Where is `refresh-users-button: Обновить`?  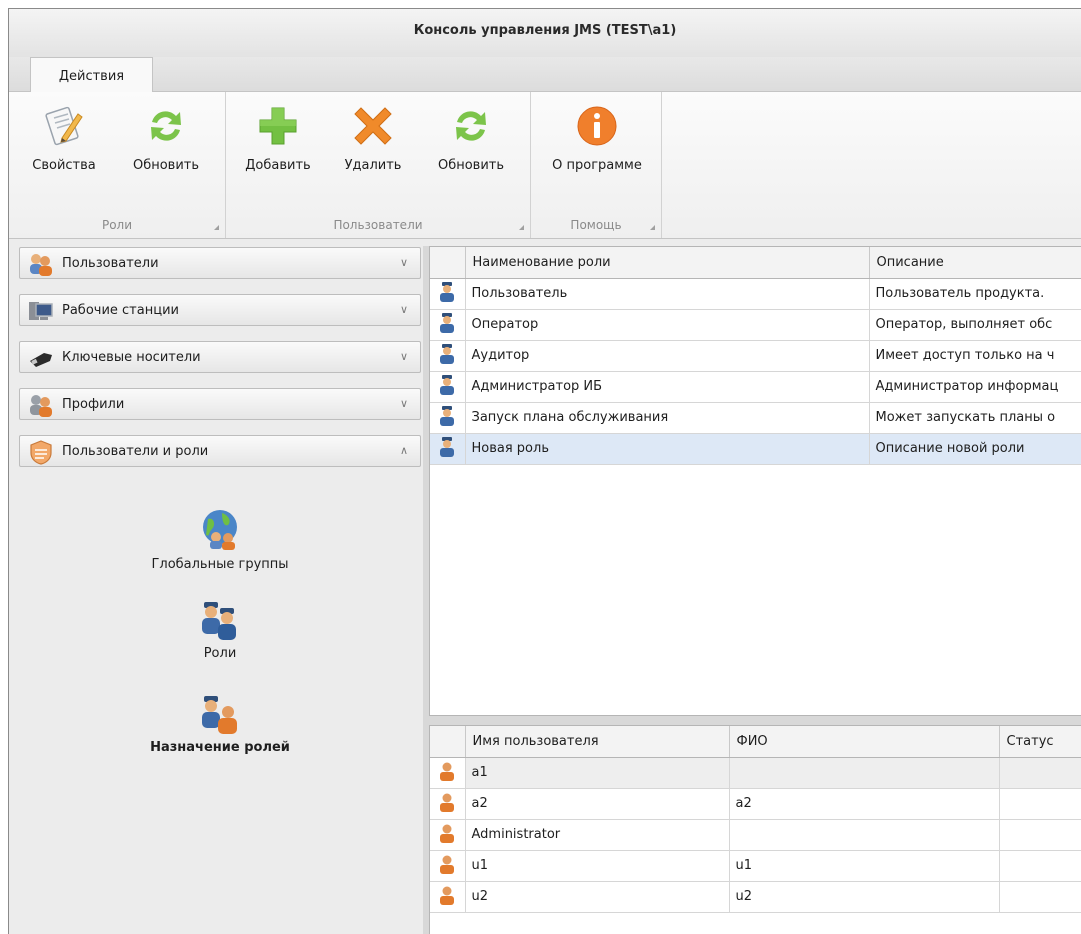
refresh-users-button: Обновить is located at coordinates (471, 136).